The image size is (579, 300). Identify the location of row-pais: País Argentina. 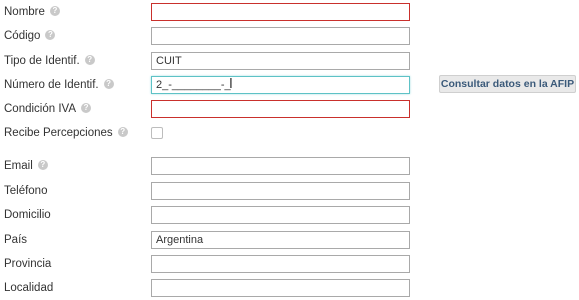
(289, 240).